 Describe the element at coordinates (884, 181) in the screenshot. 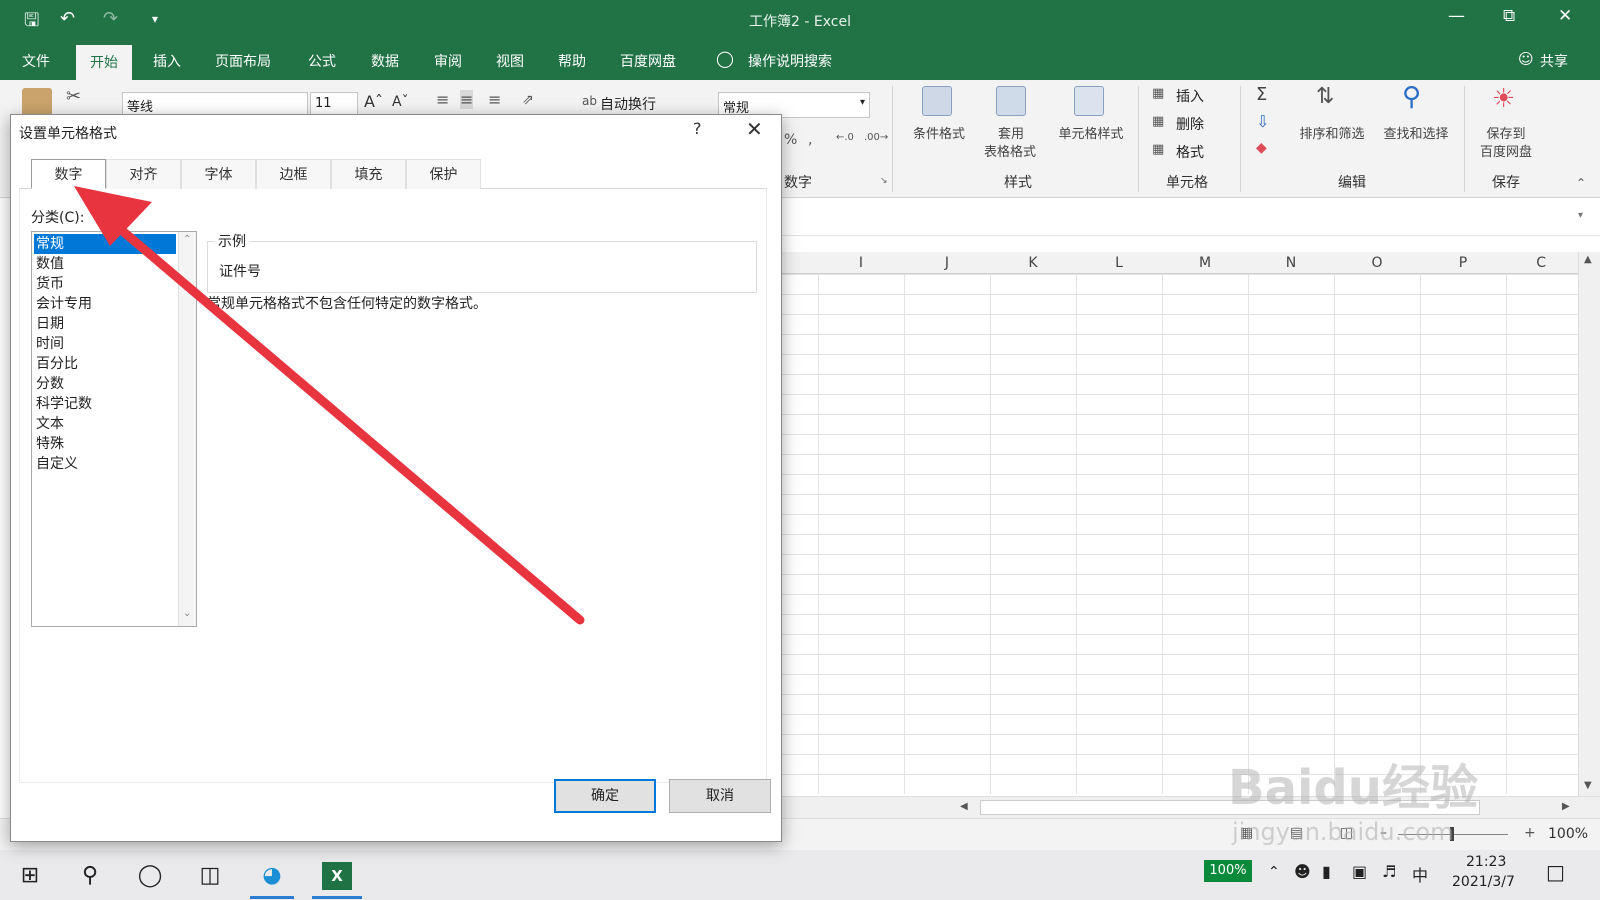

I see `dialog-launcher-icon: ↘` at that location.